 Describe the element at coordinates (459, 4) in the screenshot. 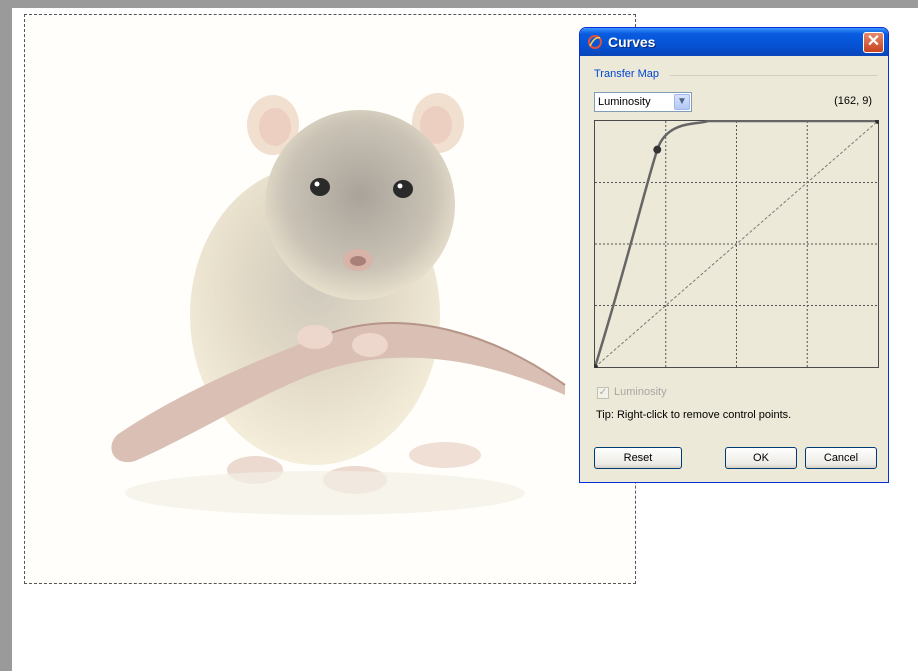

I see `window-frame-top` at that location.